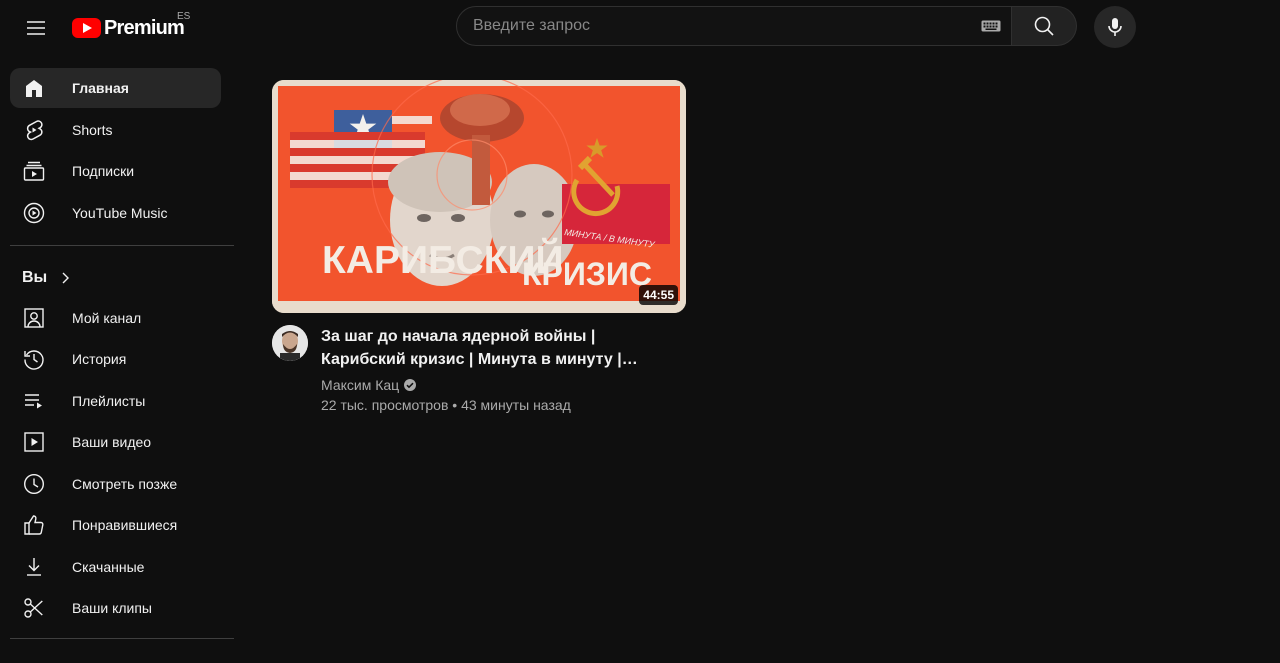 This screenshot has width=1280, height=663. I want to click on chevron-right-icon, so click(65, 278).